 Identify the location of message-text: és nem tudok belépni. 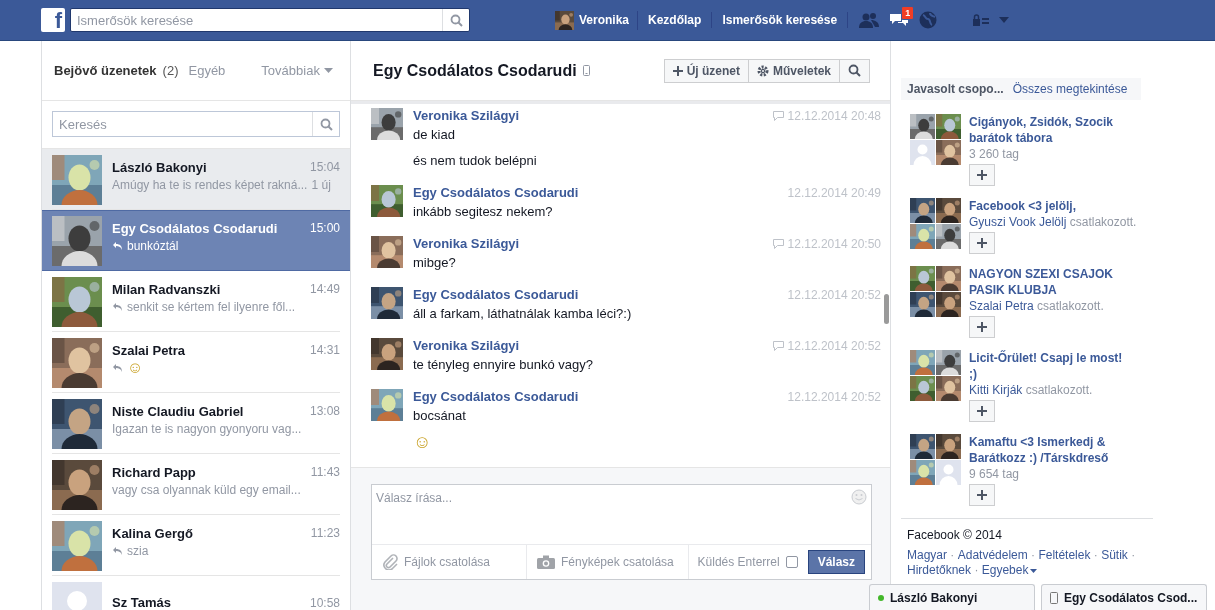
(475, 160).